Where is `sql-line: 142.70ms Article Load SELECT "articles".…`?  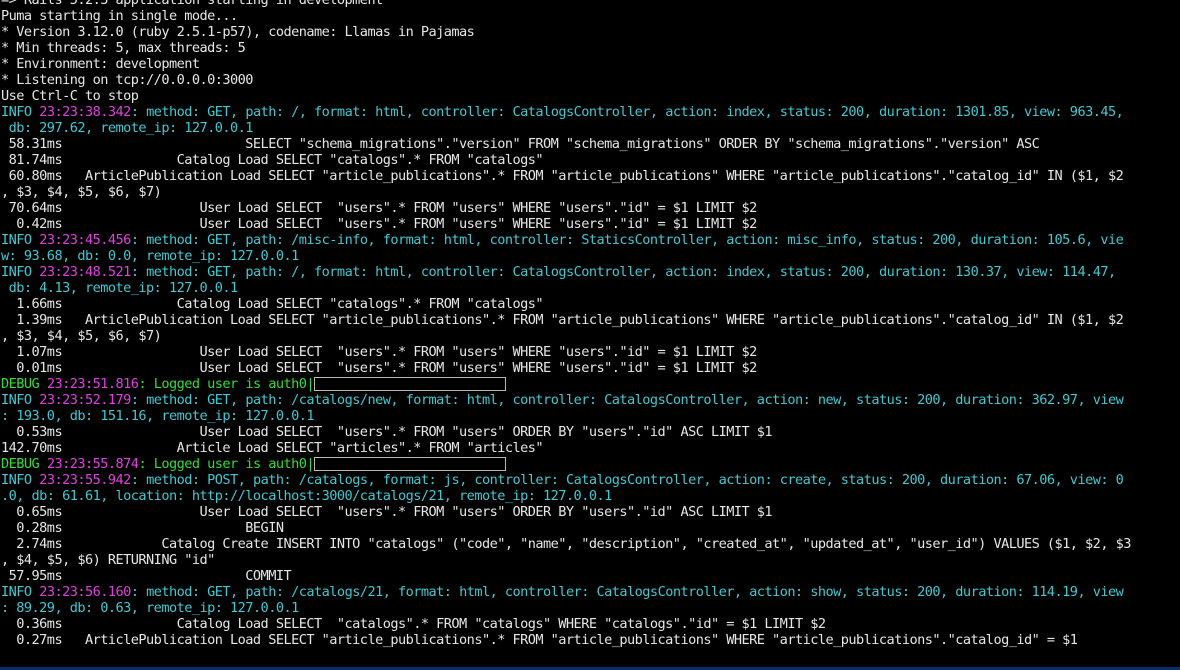
sql-line: 142.70ms Article Load SELECT "articles".… is located at coordinates (272, 448).